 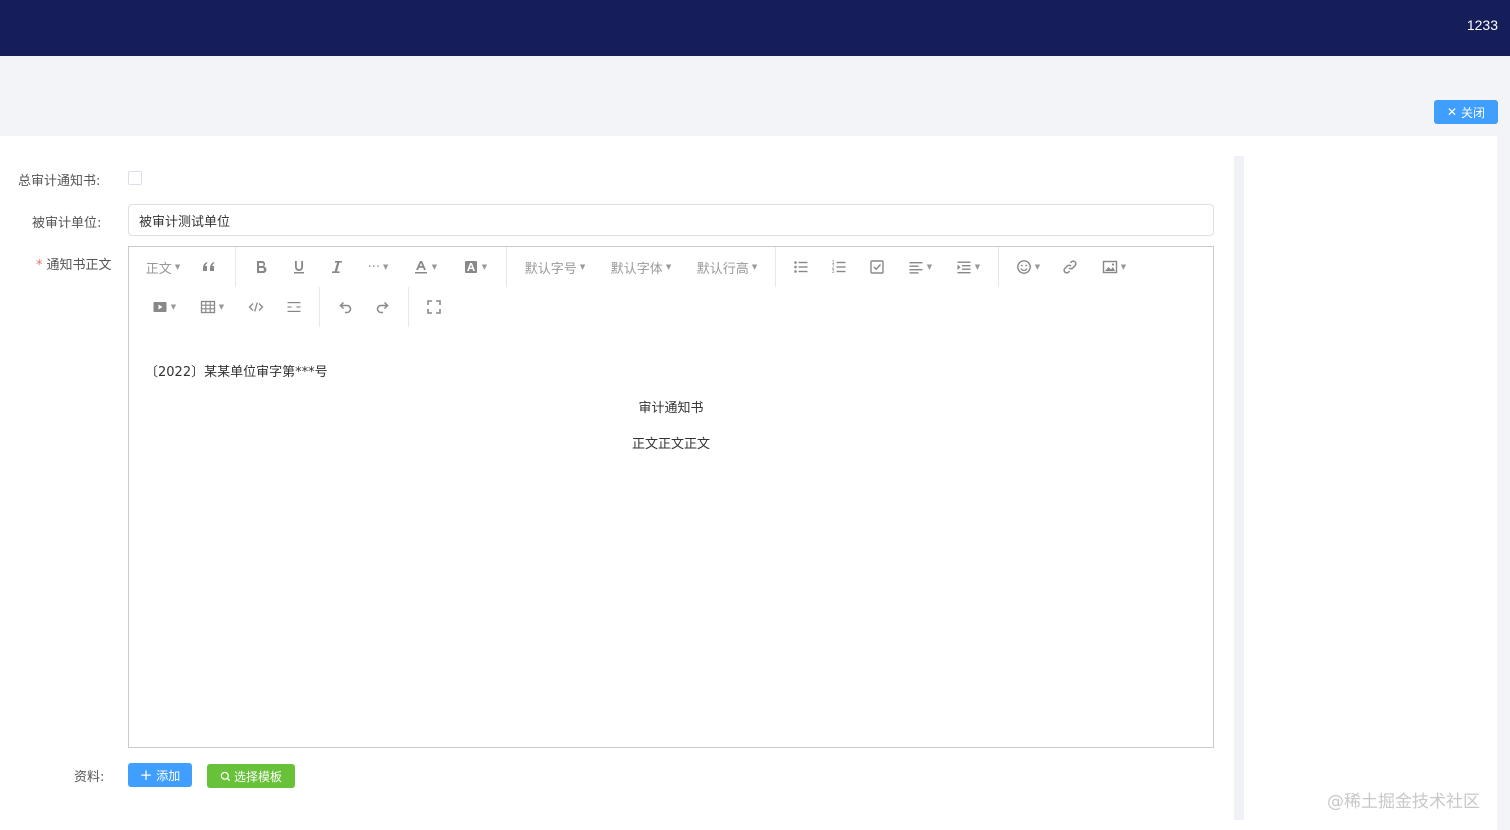 I want to click on indent-dropdown: ▼, so click(x=968, y=267).